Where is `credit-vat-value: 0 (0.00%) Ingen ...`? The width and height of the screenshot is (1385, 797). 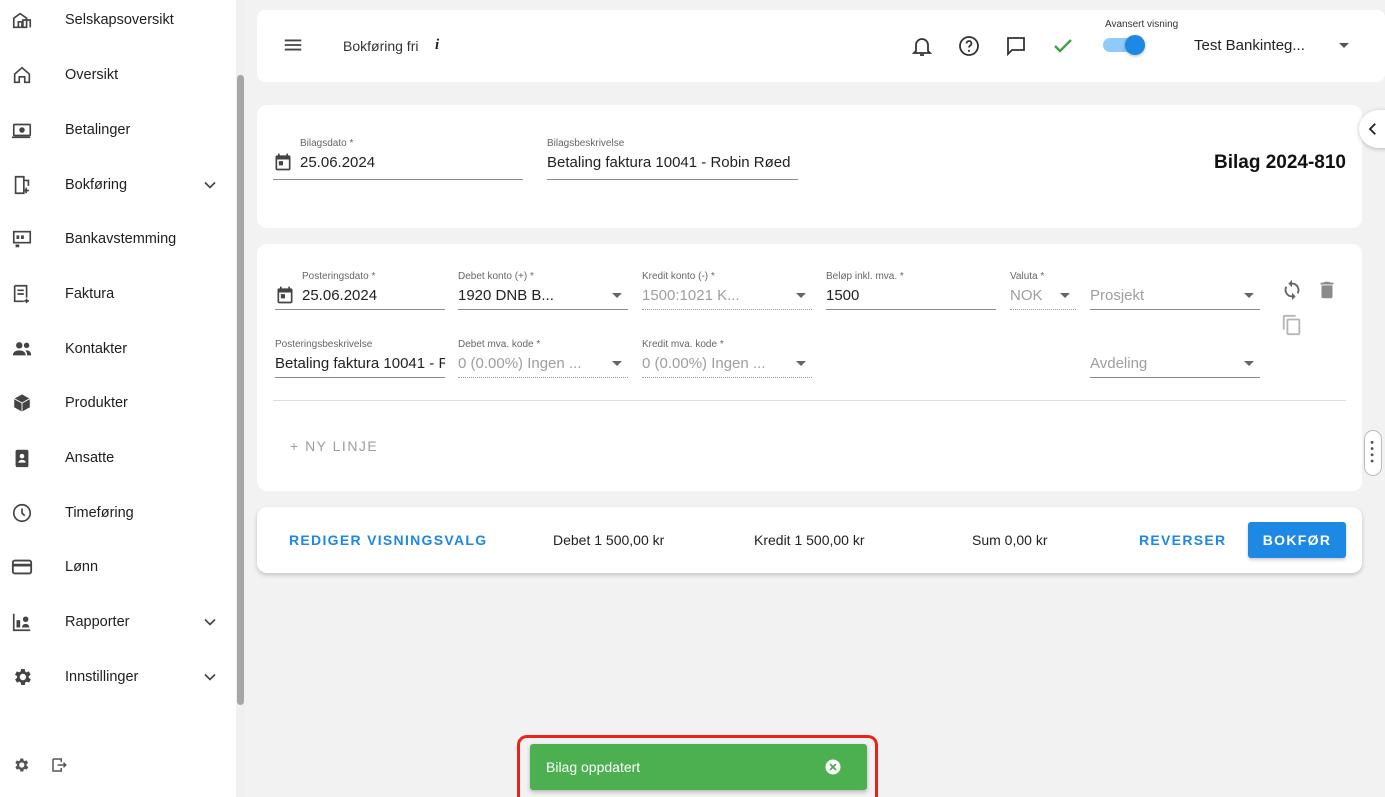
credit-vat-value: 0 (0.00%) Ingen ... is located at coordinates (704, 363).